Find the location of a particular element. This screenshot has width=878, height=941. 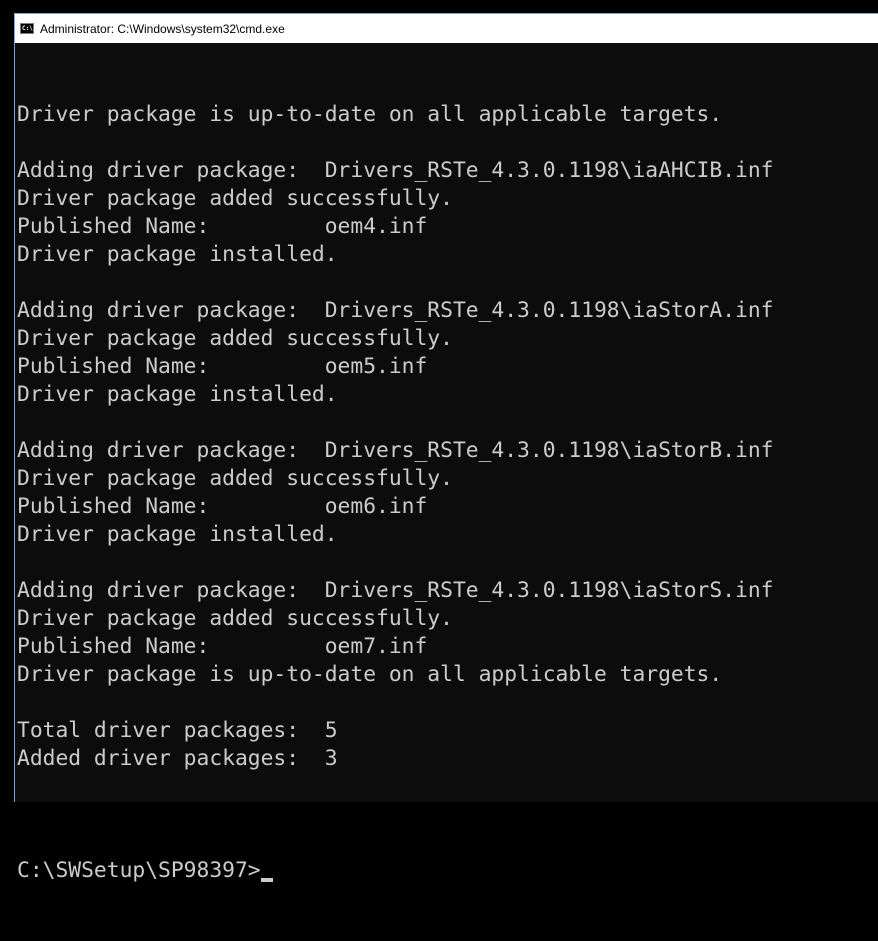

console-line: Total driver packages: 5 is located at coordinates (177, 730).